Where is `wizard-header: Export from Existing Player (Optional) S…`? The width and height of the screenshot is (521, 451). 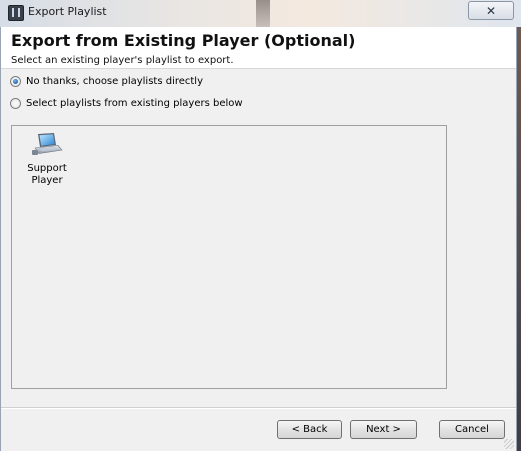 wizard-header: Export from Existing Player (Optional) S… is located at coordinates (258, 48).